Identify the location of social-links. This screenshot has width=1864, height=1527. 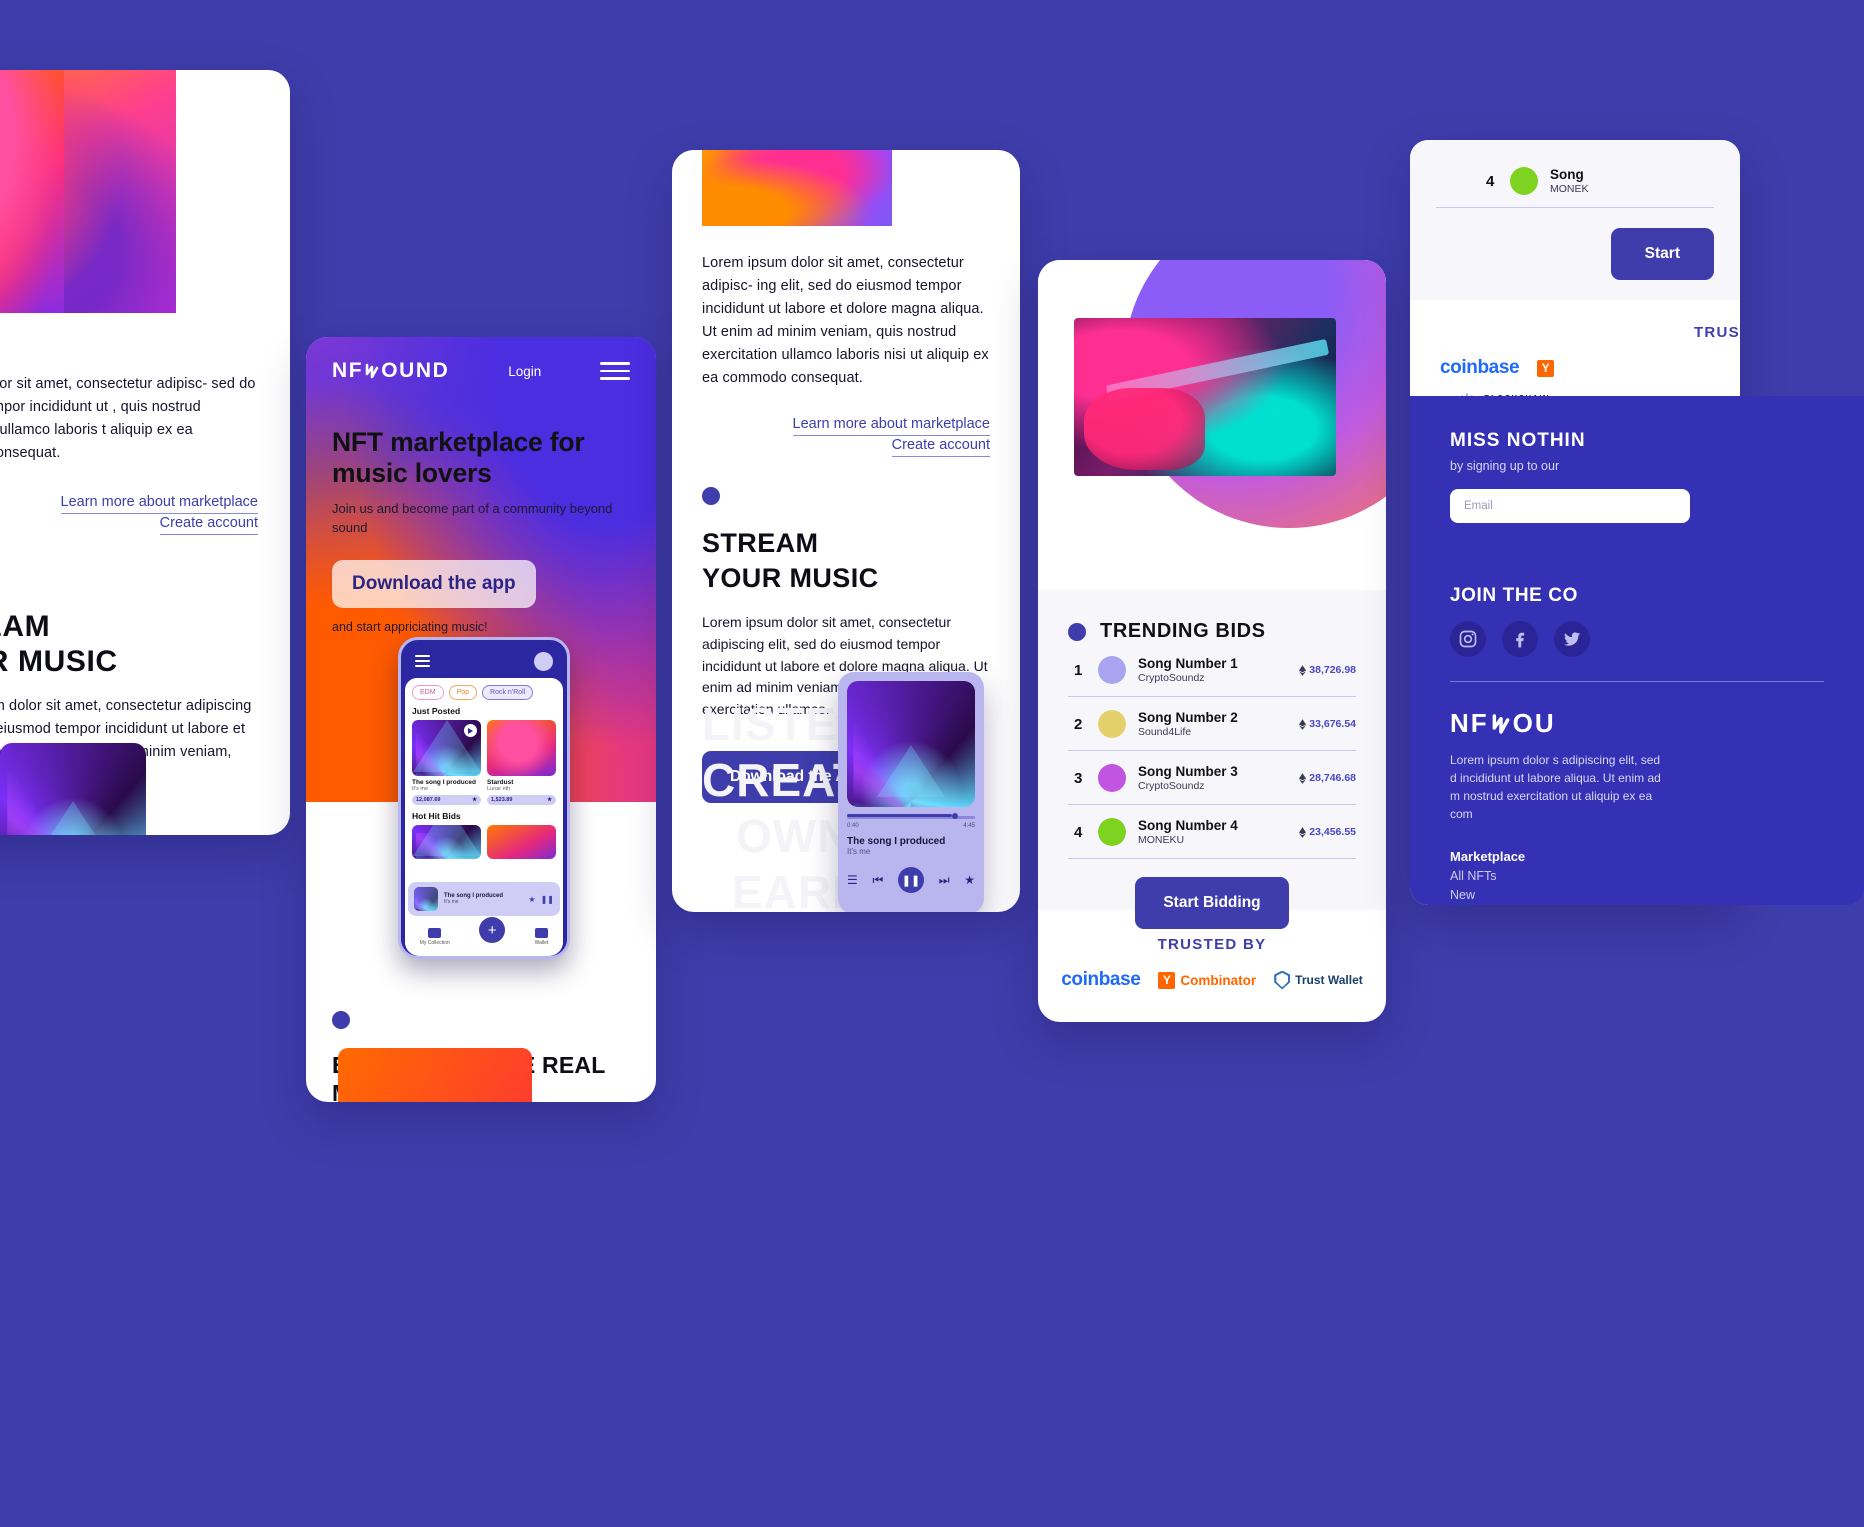
(1637, 639).